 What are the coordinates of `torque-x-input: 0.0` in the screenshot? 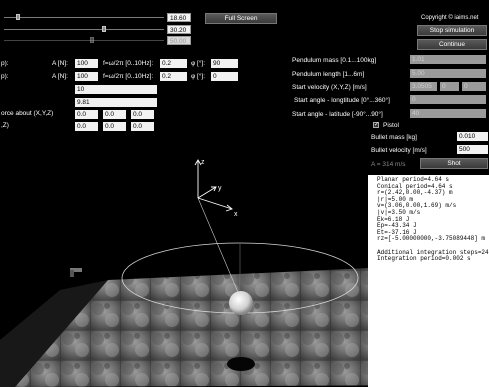 It's located at (86, 114).